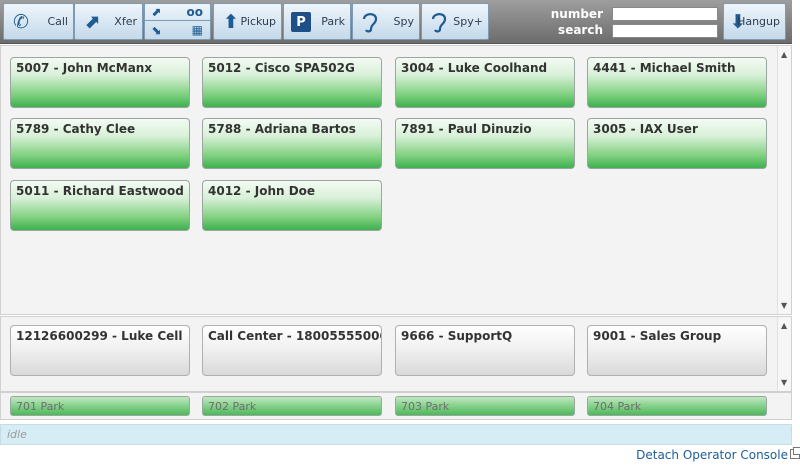 This screenshot has width=800, height=467. What do you see at coordinates (40, 406) in the screenshot?
I see `park-slot-label: 701 Park` at bounding box center [40, 406].